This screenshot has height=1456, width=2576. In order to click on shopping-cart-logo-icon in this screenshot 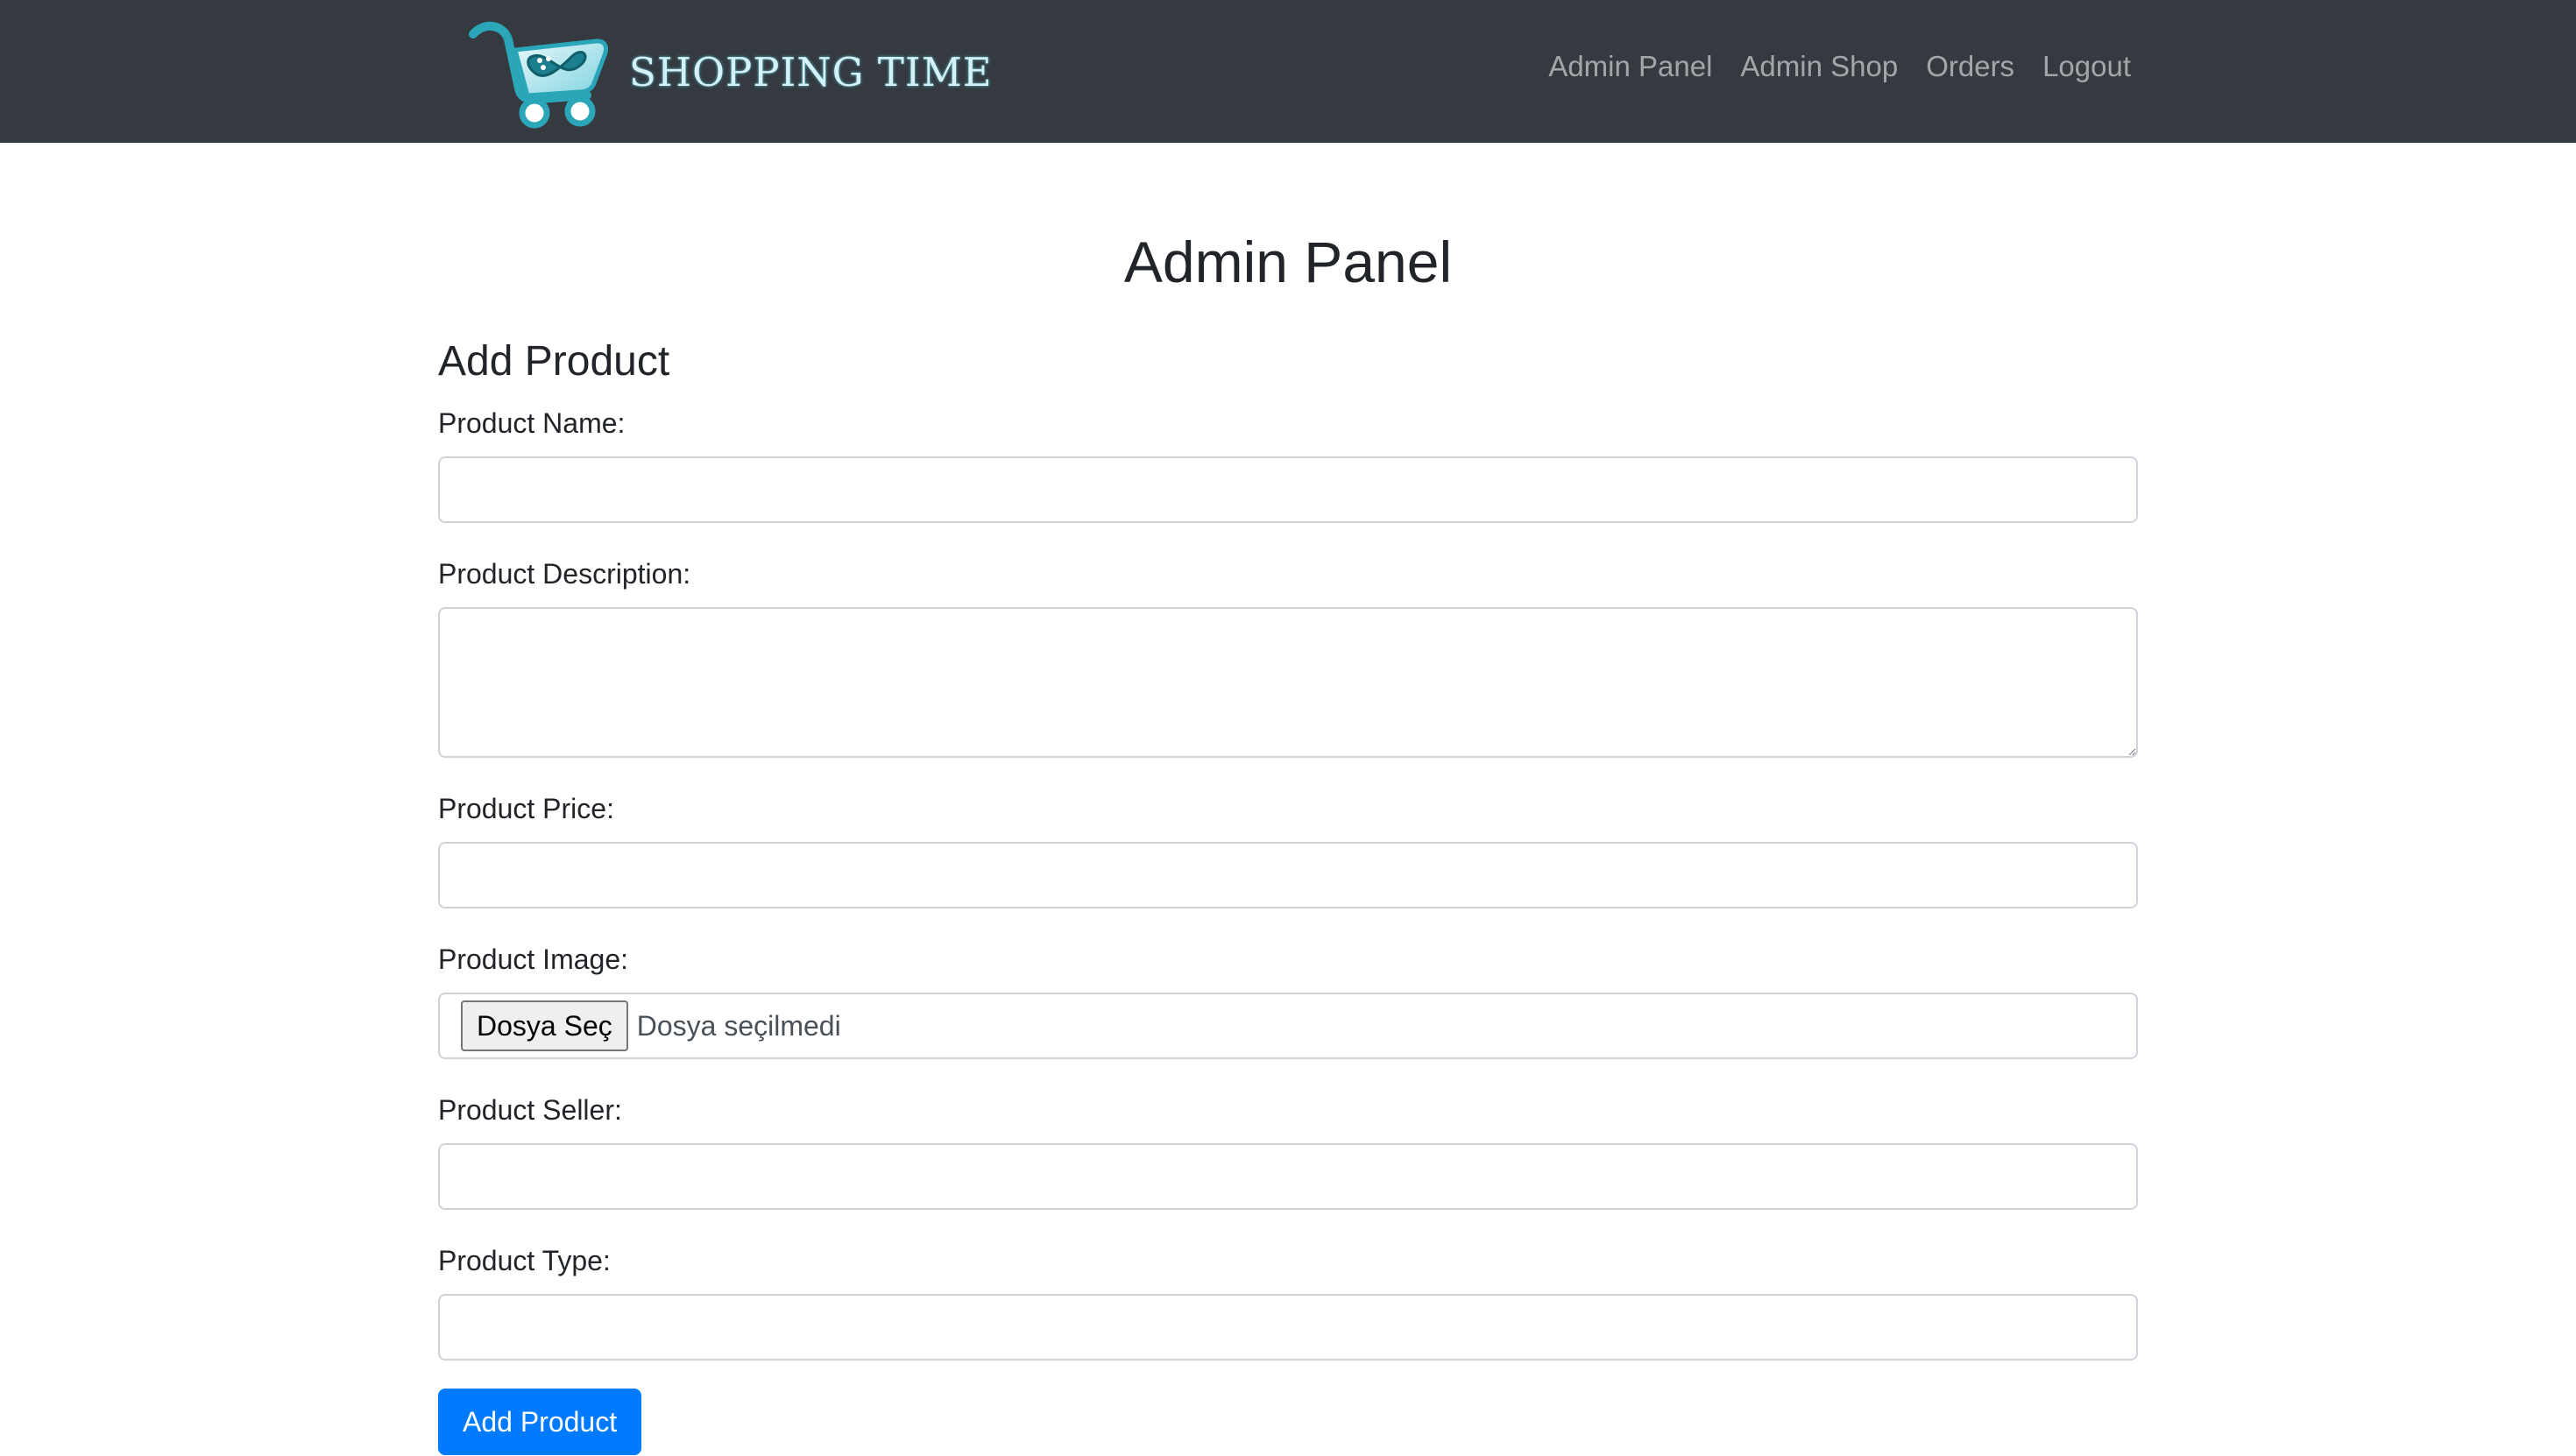, I will do `click(539, 75)`.